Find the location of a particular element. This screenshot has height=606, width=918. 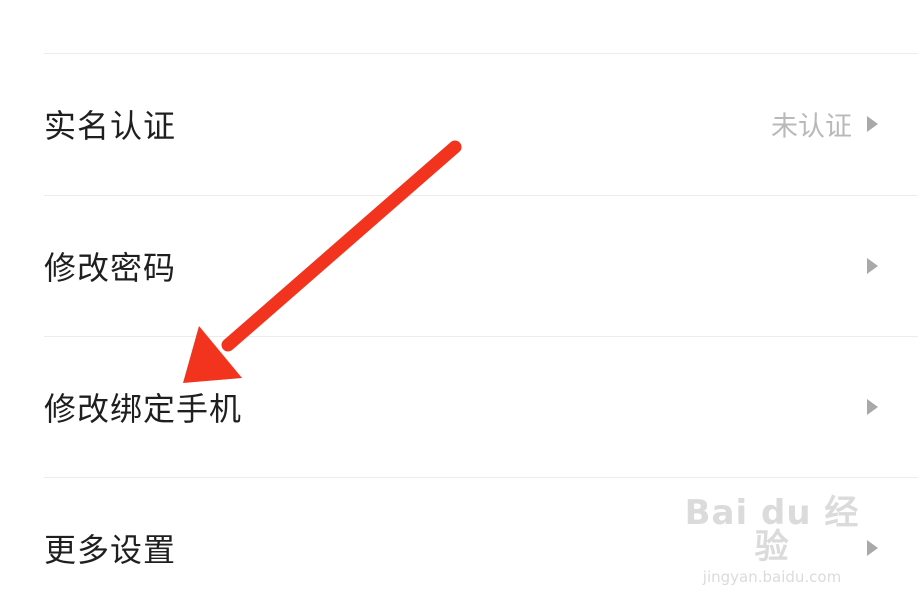

baidu-jingyan-watermark: Bai du 经验 jingyan.baidu.com is located at coordinates (772, 541).